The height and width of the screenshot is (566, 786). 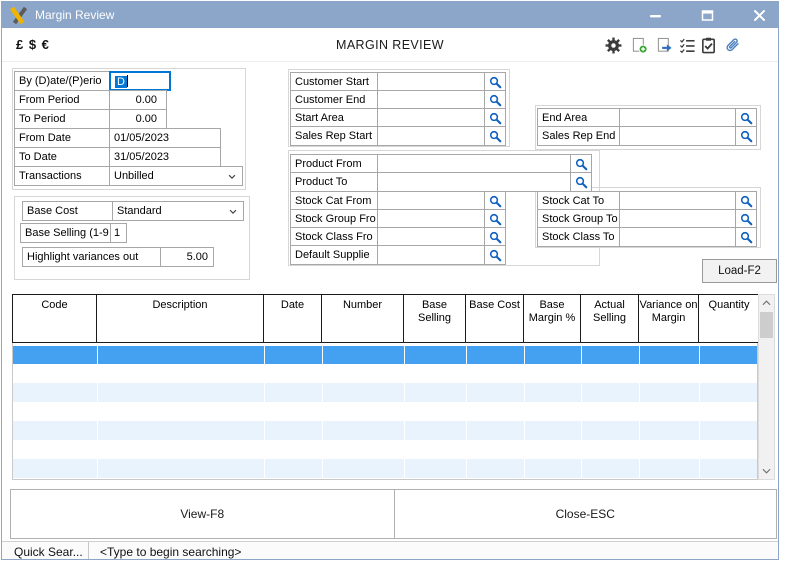 I want to click on scroll-up-button, so click(x=766, y=303).